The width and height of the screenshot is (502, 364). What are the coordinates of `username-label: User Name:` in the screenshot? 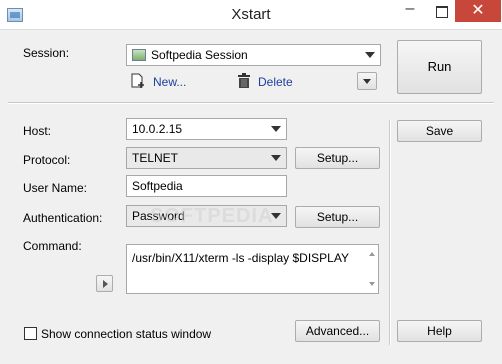 It's located at (55, 188).